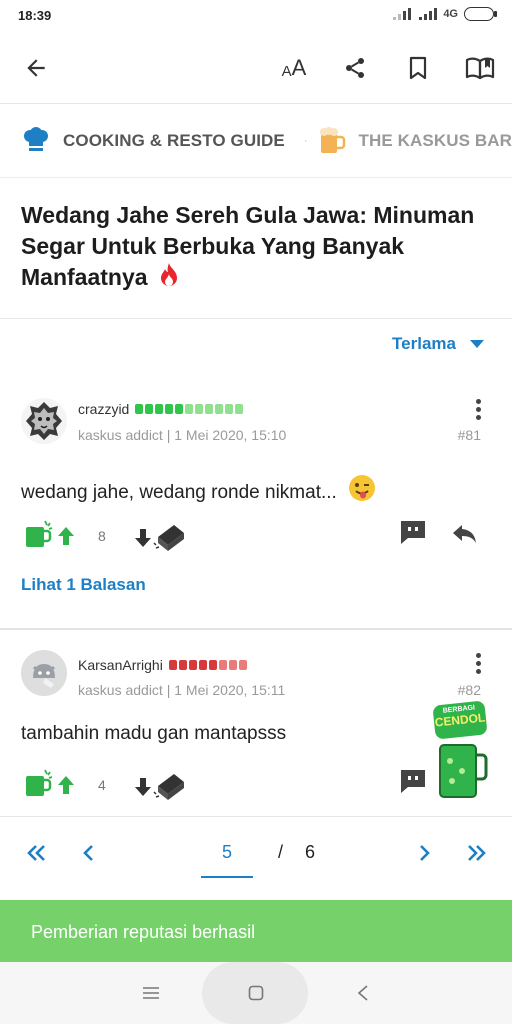 The height and width of the screenshot is (1024, 512). Describe the element at coordinates (256, 16) in the screenshot. I see `status-bar: 18:39 4G` at that location.